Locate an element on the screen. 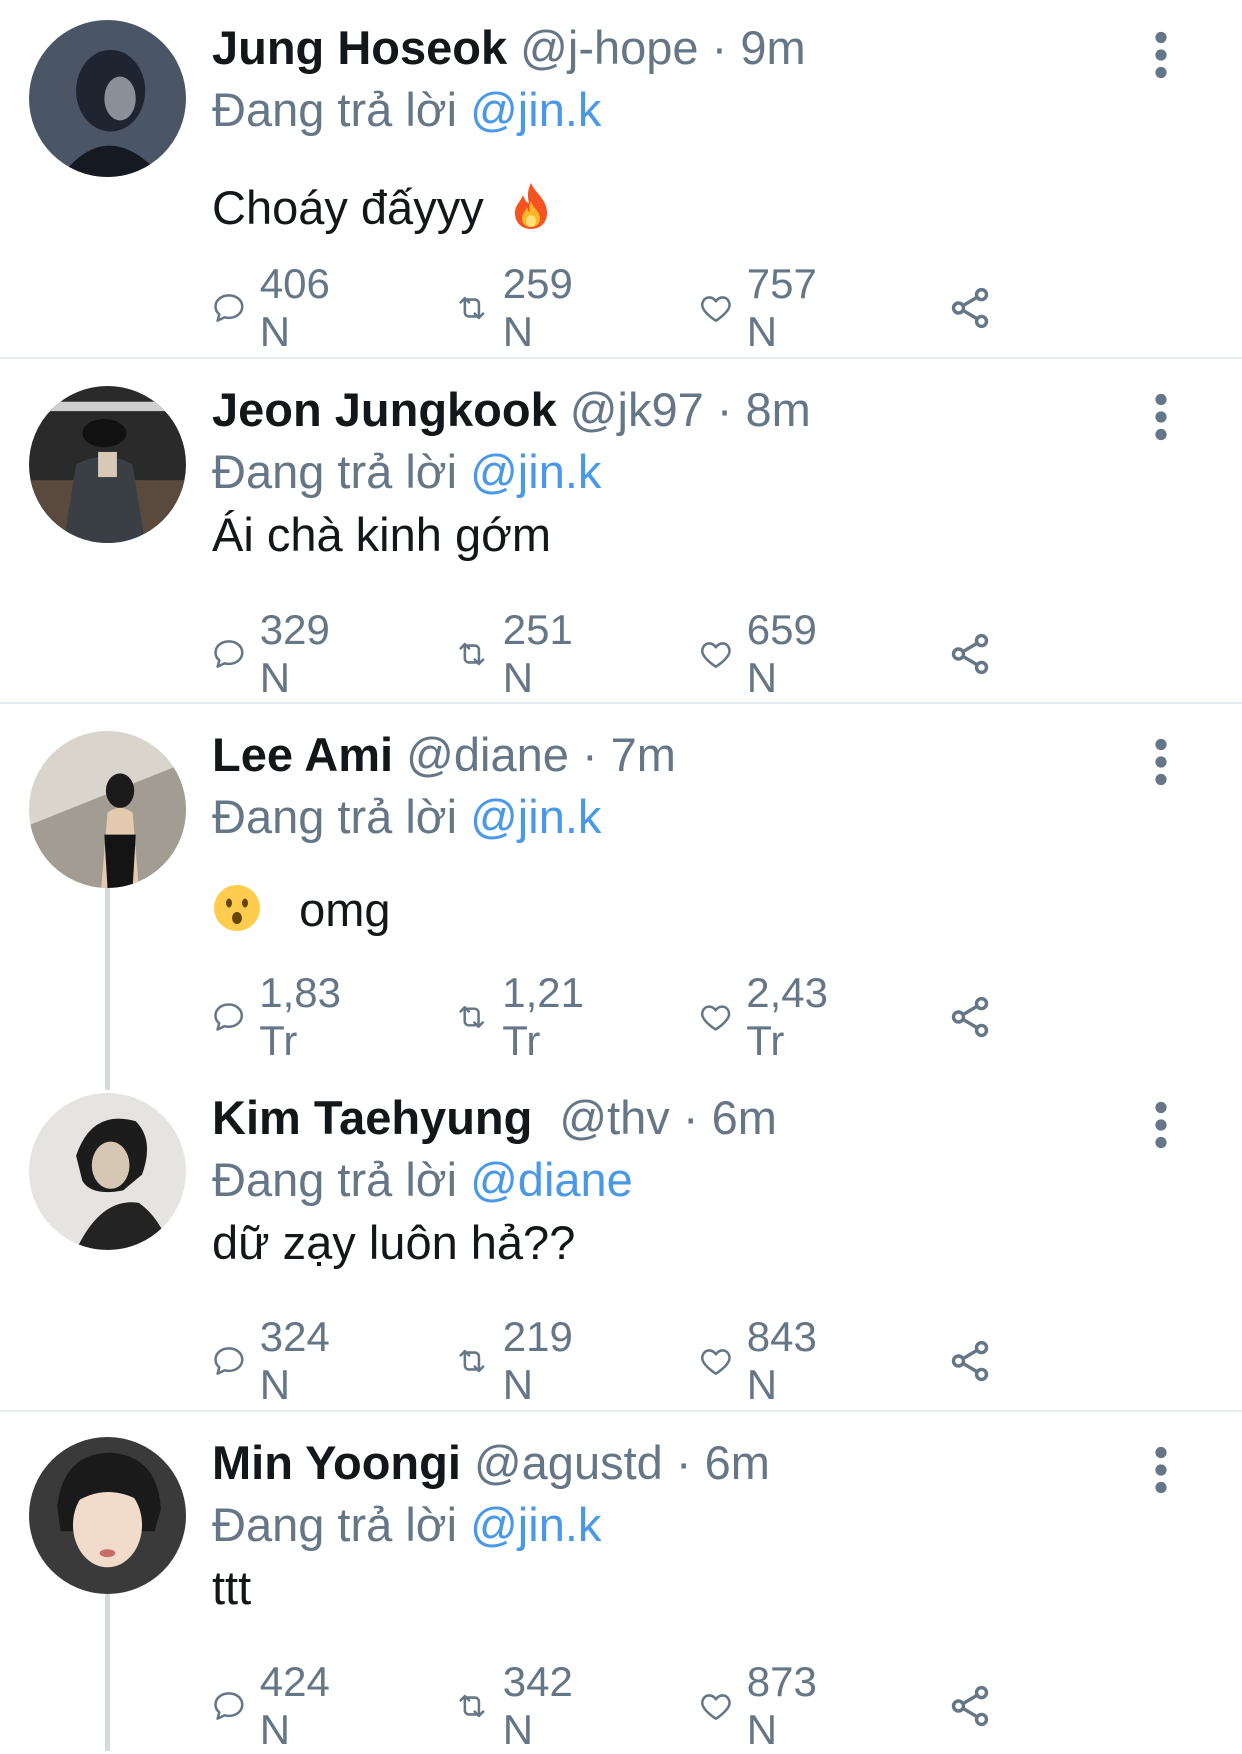 This screenshot has height=1754, width=1242. reply-count: 424 N is located at coordinates (294, 1705).